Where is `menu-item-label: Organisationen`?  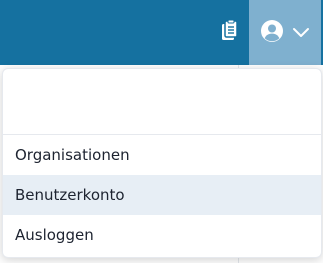 menu-item-label: Organisationen is located at coordinates (72, 155).